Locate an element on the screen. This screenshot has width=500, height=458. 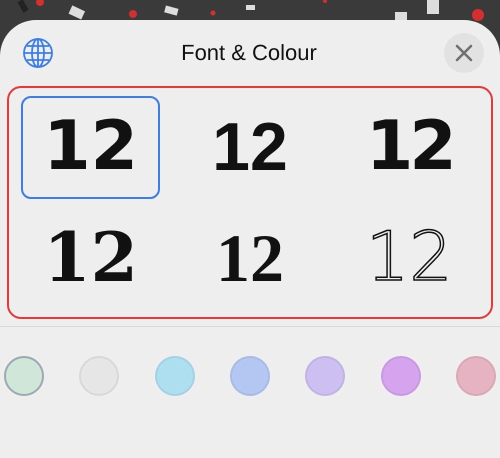
close-icon is located at coordinates (463, 53).